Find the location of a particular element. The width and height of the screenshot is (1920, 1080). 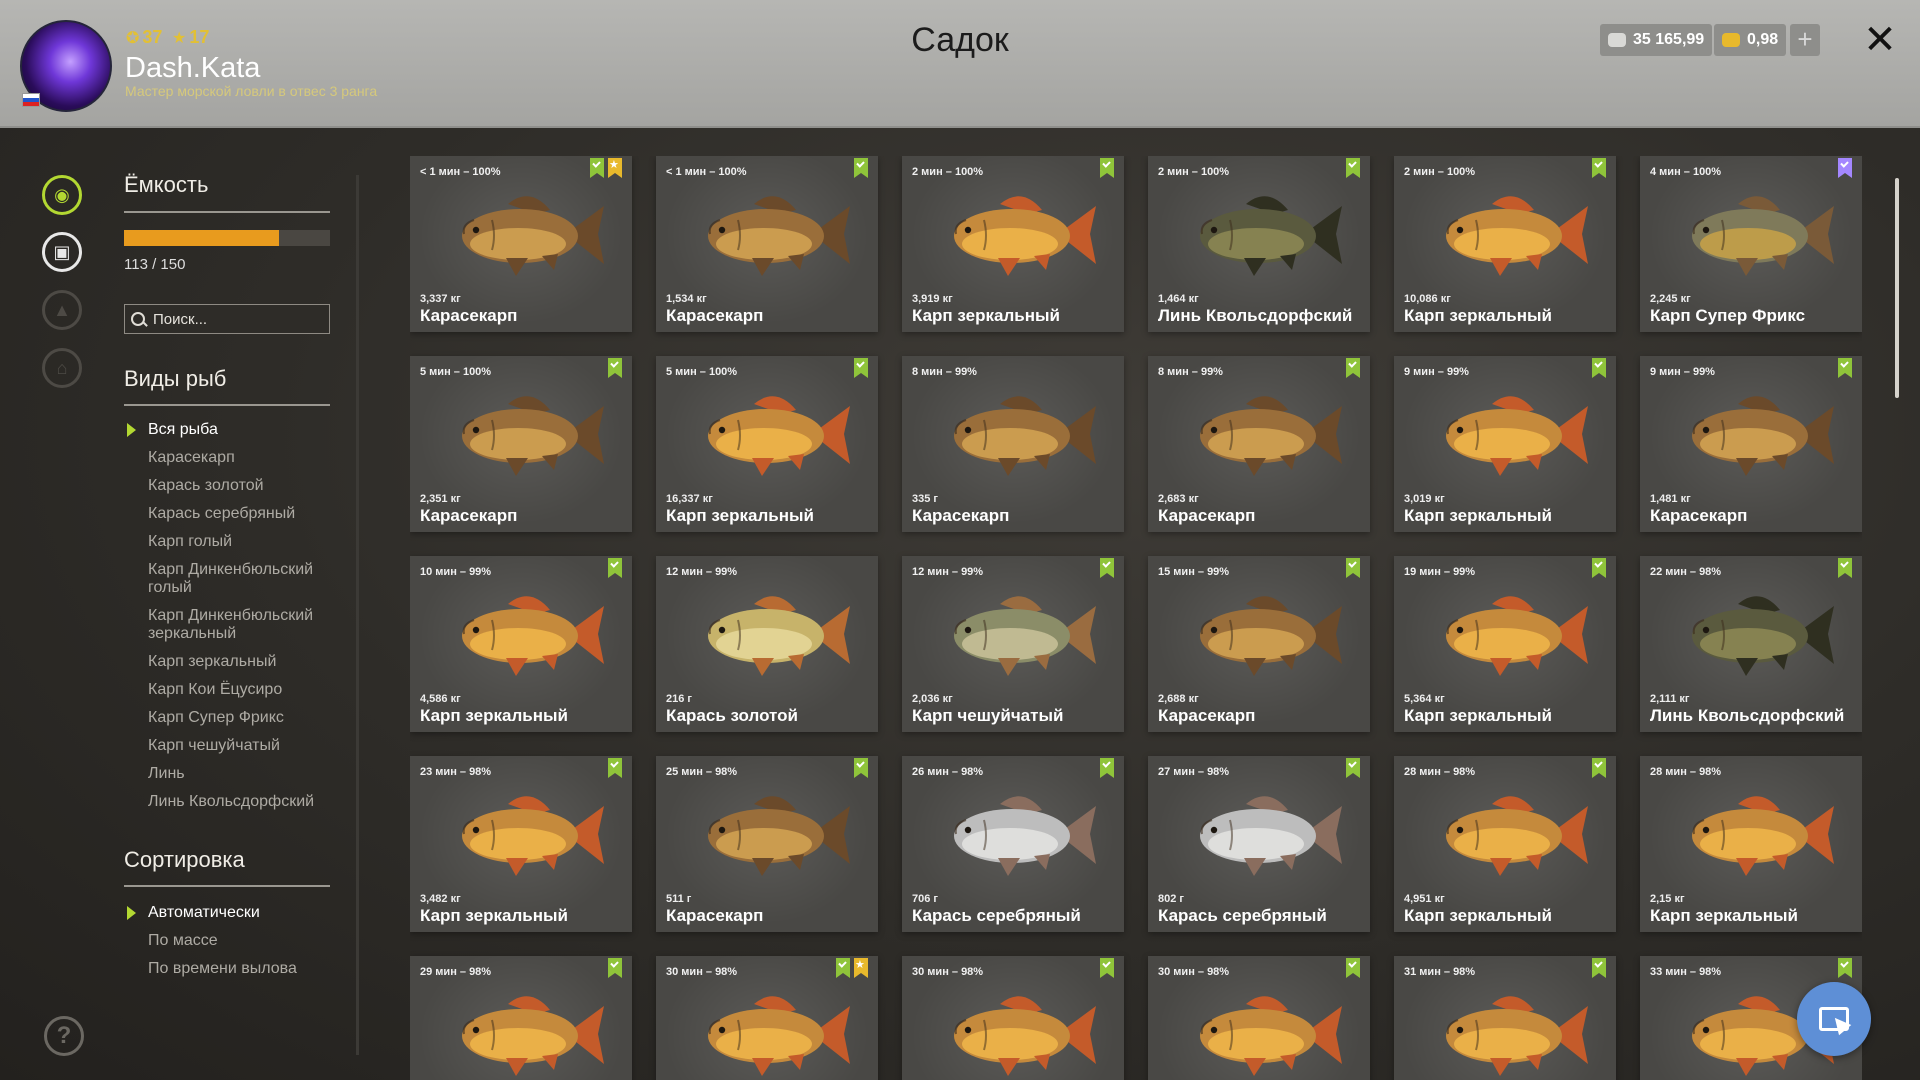

help-button: ? is located at coordinates (64, 1036).